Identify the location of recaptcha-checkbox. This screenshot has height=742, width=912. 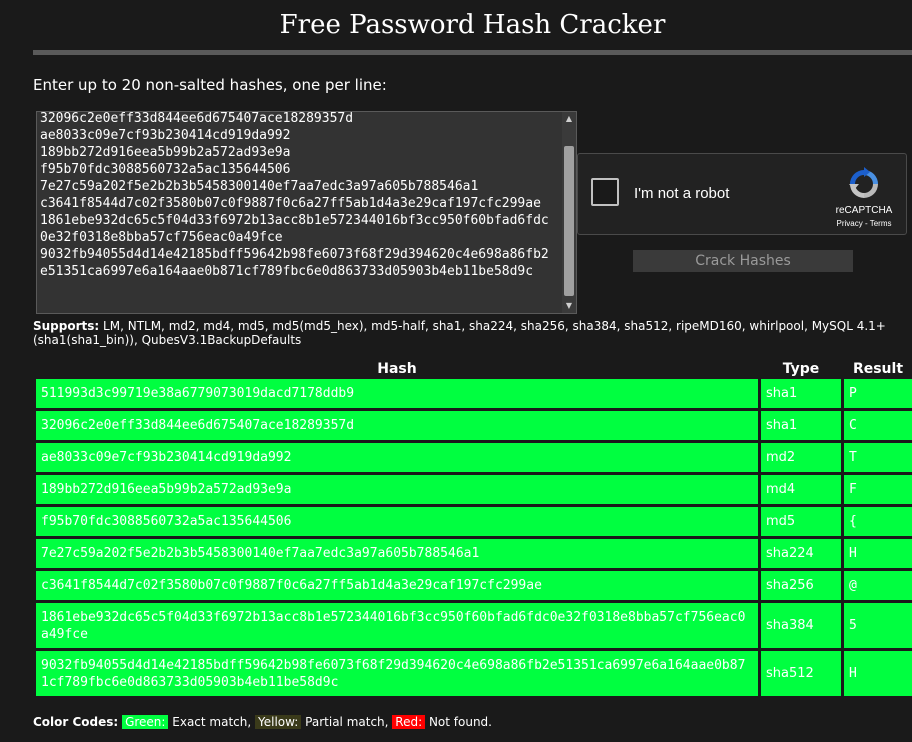
(605, 192).